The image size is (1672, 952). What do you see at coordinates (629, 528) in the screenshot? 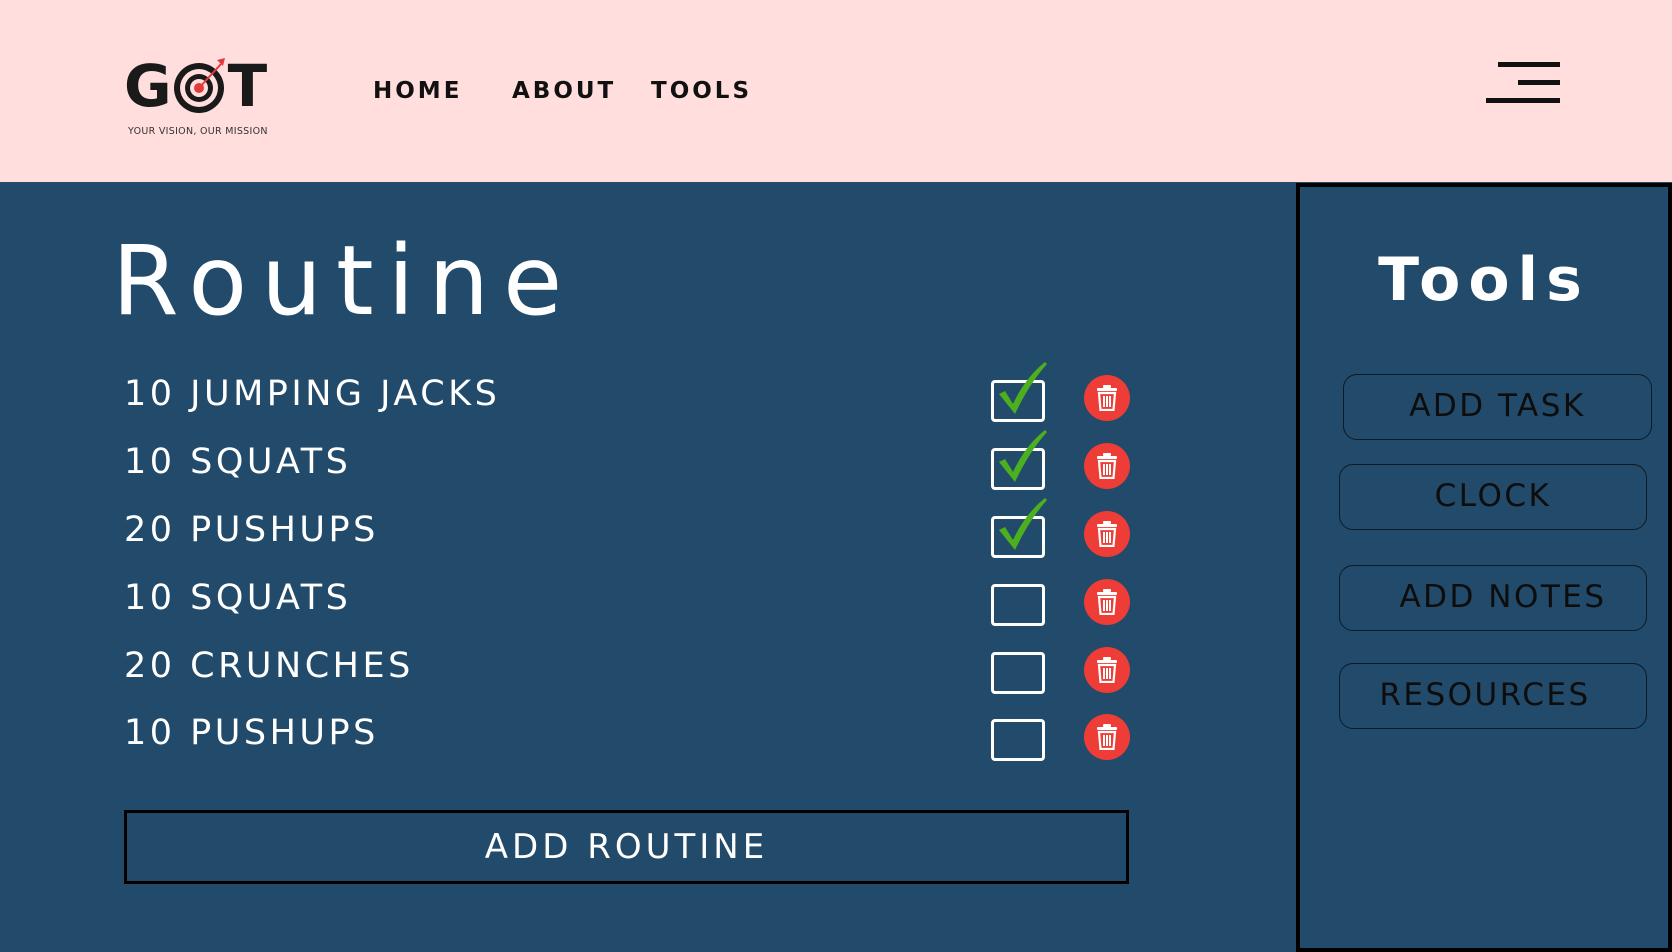
I see `routine-row: 20 PUSHUPS` at bounding box center [629, 528].